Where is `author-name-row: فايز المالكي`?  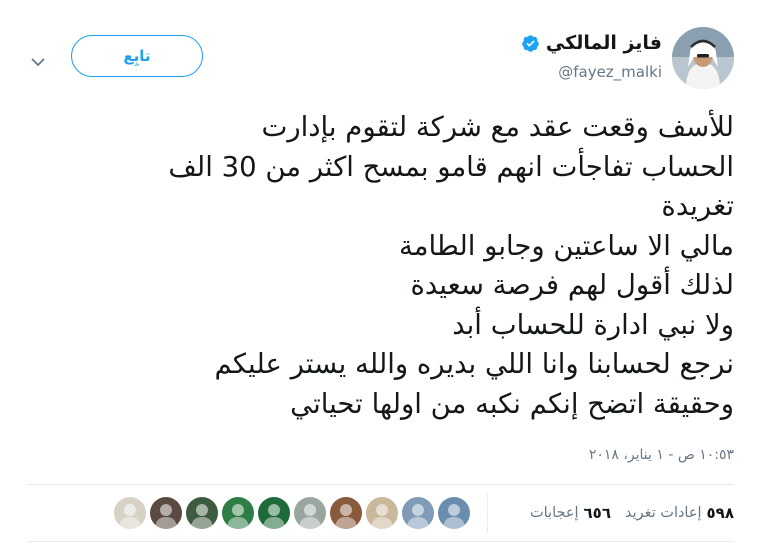 author-name-row: فايز المالكي is located at coordinates (591, 43).